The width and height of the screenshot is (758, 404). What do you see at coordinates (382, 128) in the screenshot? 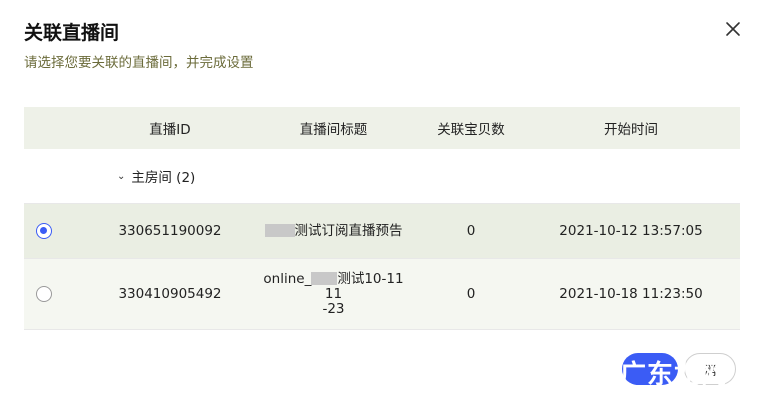
I see `table-header: 直播ID 直播间标题 关联宝贝数 开始时间` at bounding box center [382, 128].